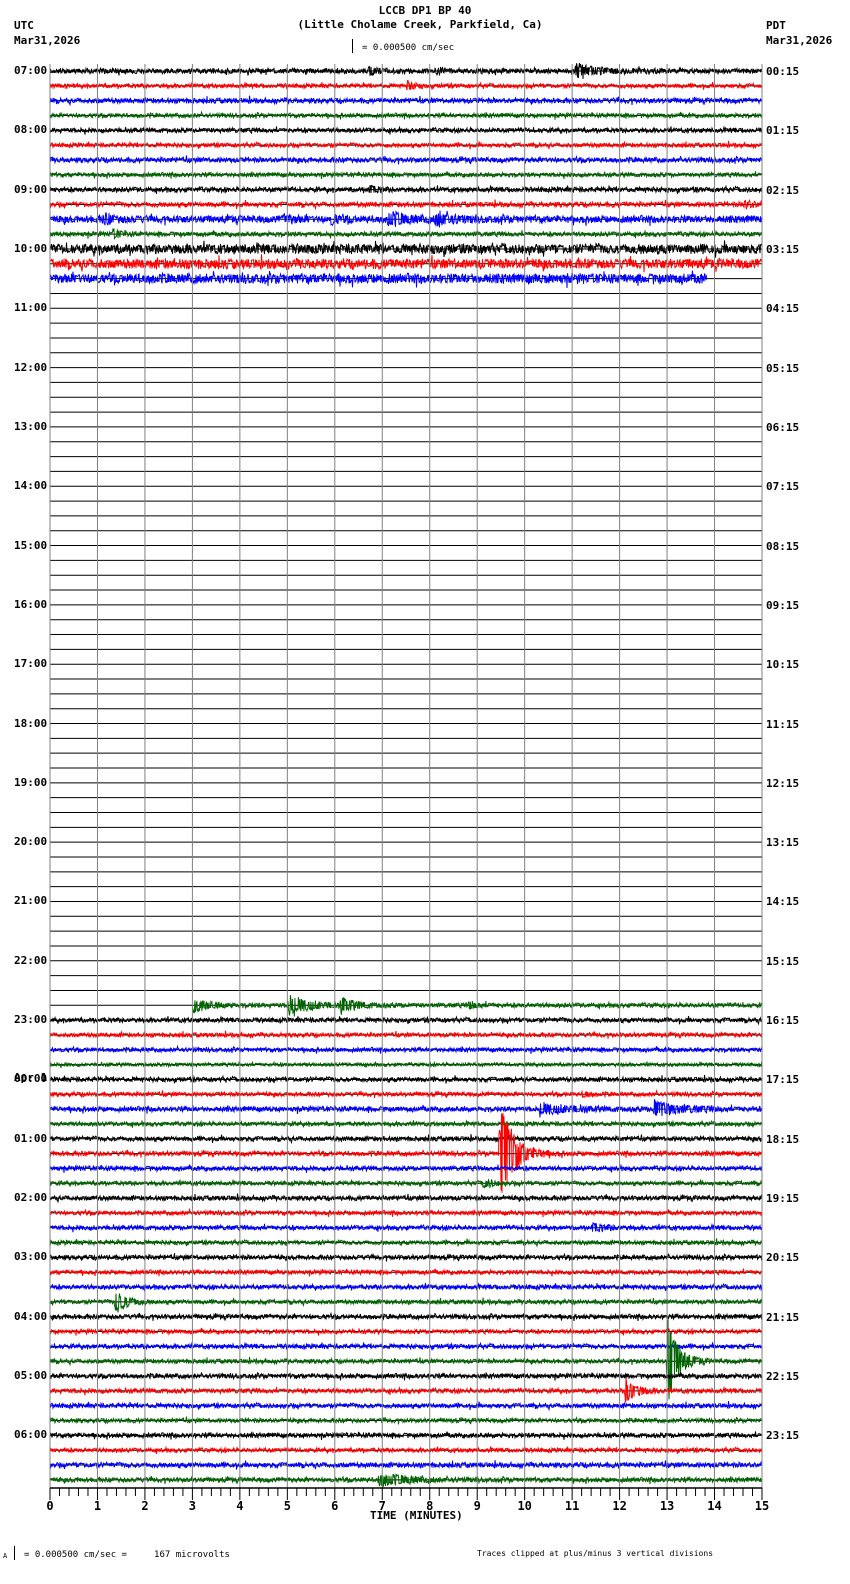 The height and width of the screenshot is (1584, 850). I want to click on x-tick-label: 14, so click(714, 1506).